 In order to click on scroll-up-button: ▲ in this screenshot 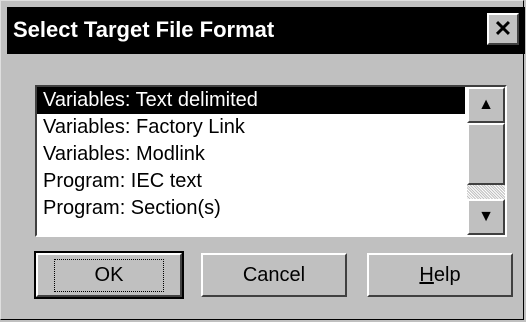, I will do `click(486, 105)`.